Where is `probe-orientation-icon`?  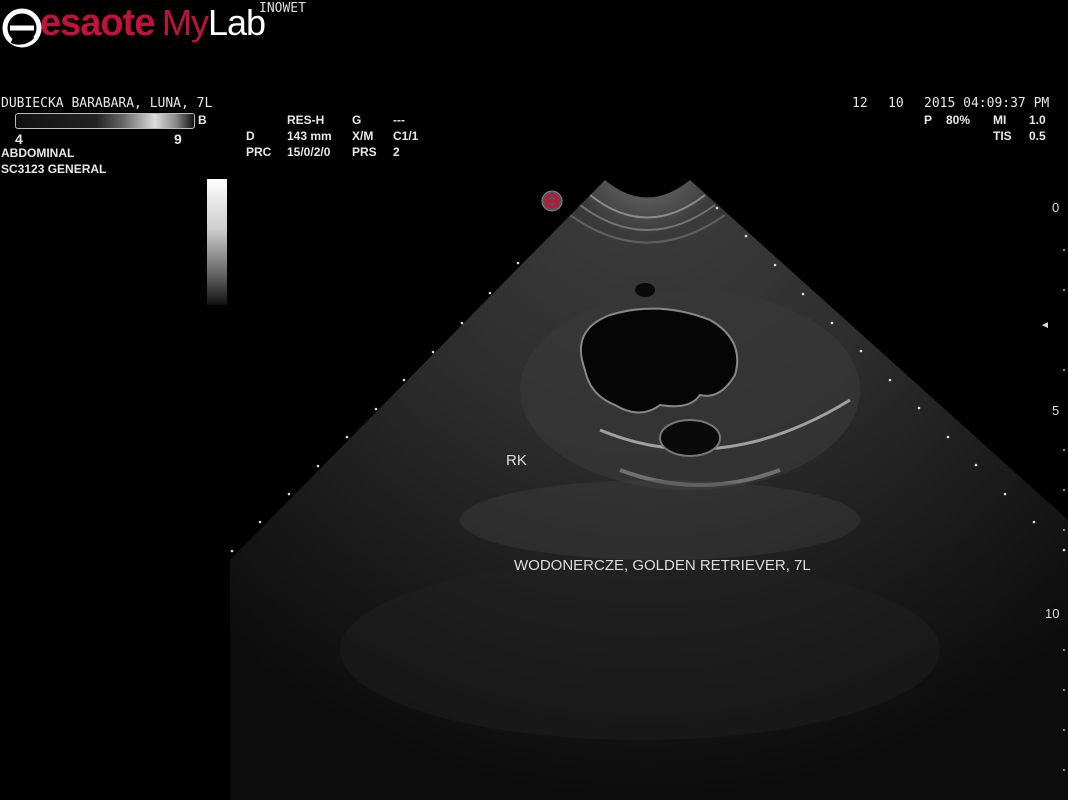 probe-orientation-icon is located at coordinates (552, 201).